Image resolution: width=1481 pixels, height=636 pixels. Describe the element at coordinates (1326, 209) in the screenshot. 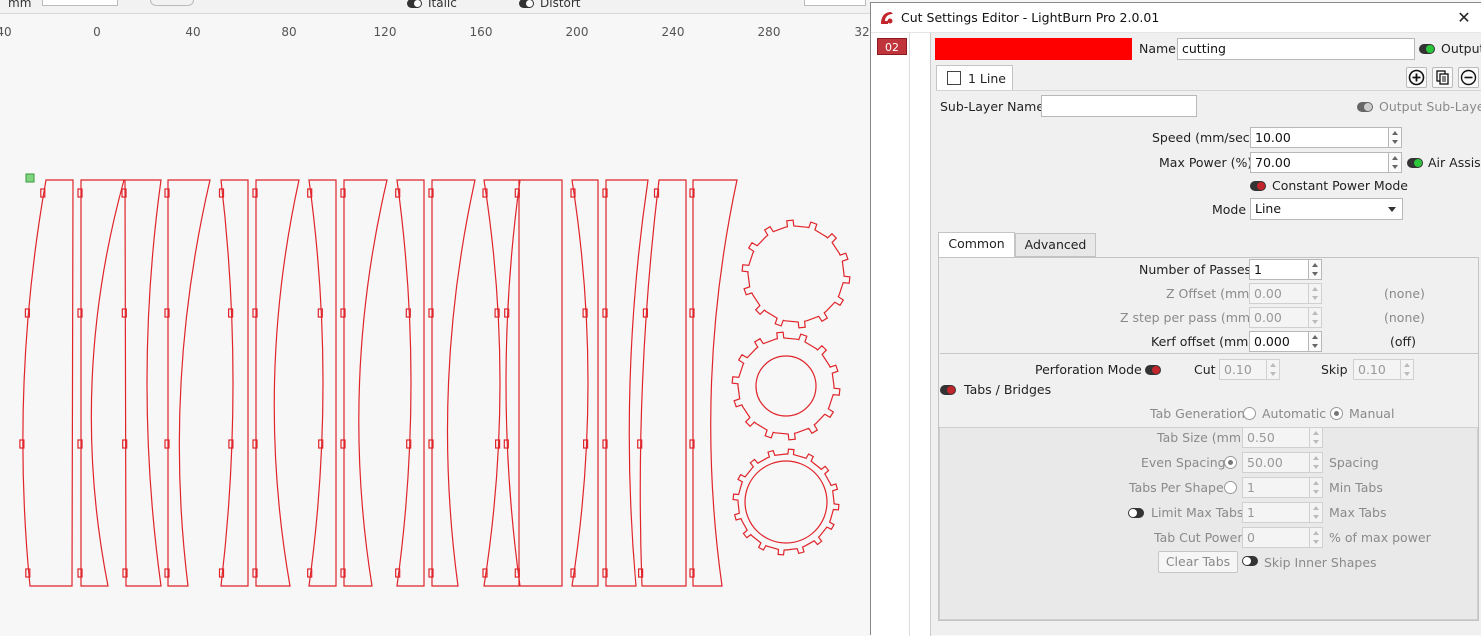

I see `mode-select: Line` at that location.